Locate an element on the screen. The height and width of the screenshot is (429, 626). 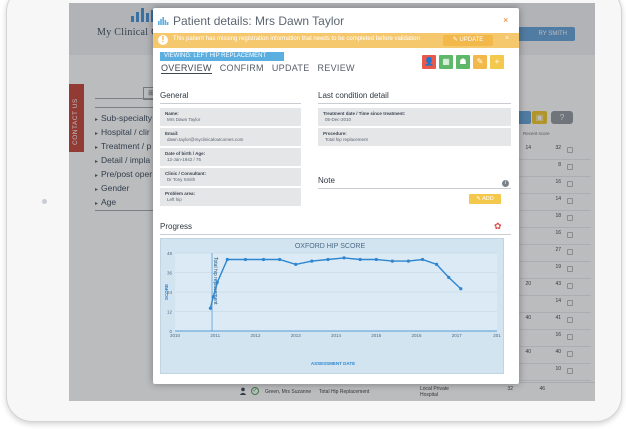
x-tick-label: 2012 is located at coordinates (255, 335).